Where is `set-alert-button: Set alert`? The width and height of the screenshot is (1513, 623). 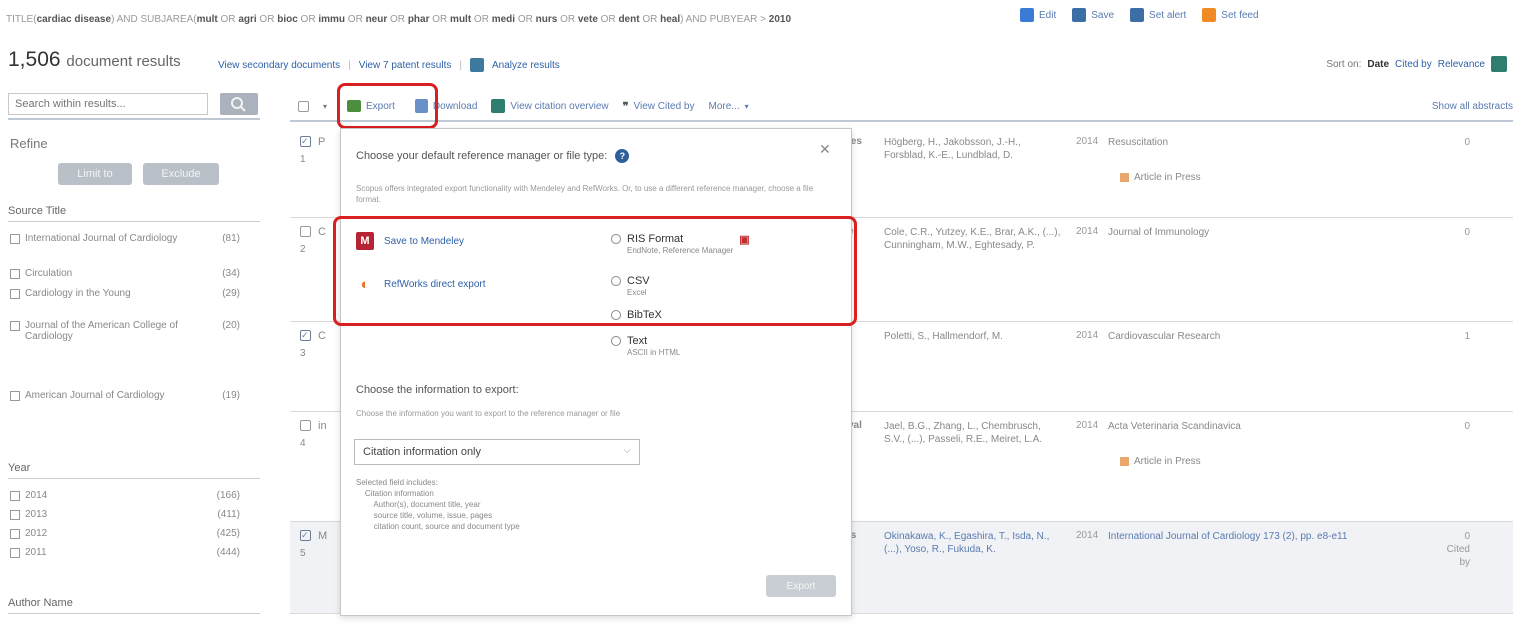
set-alert-button: Set alert is located at coordinates (1158, 15).